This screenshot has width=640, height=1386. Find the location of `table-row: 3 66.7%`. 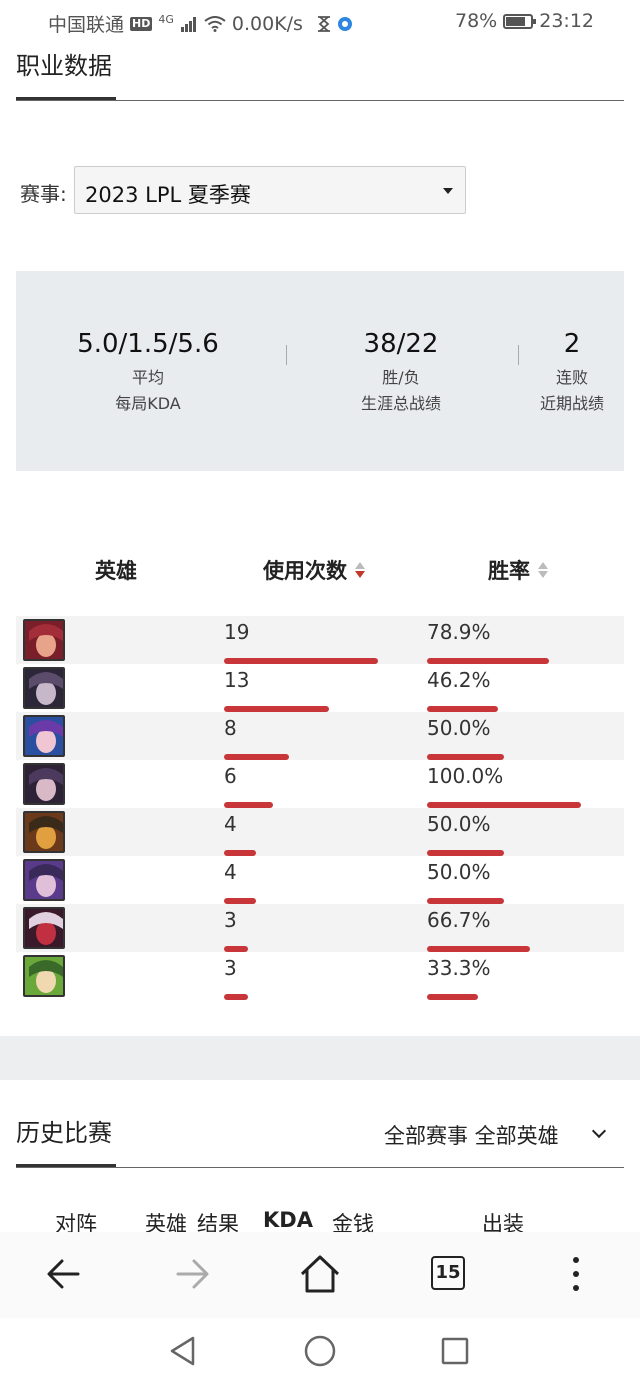

table-row: 3 66.7% is located at coordinates (320, 928).